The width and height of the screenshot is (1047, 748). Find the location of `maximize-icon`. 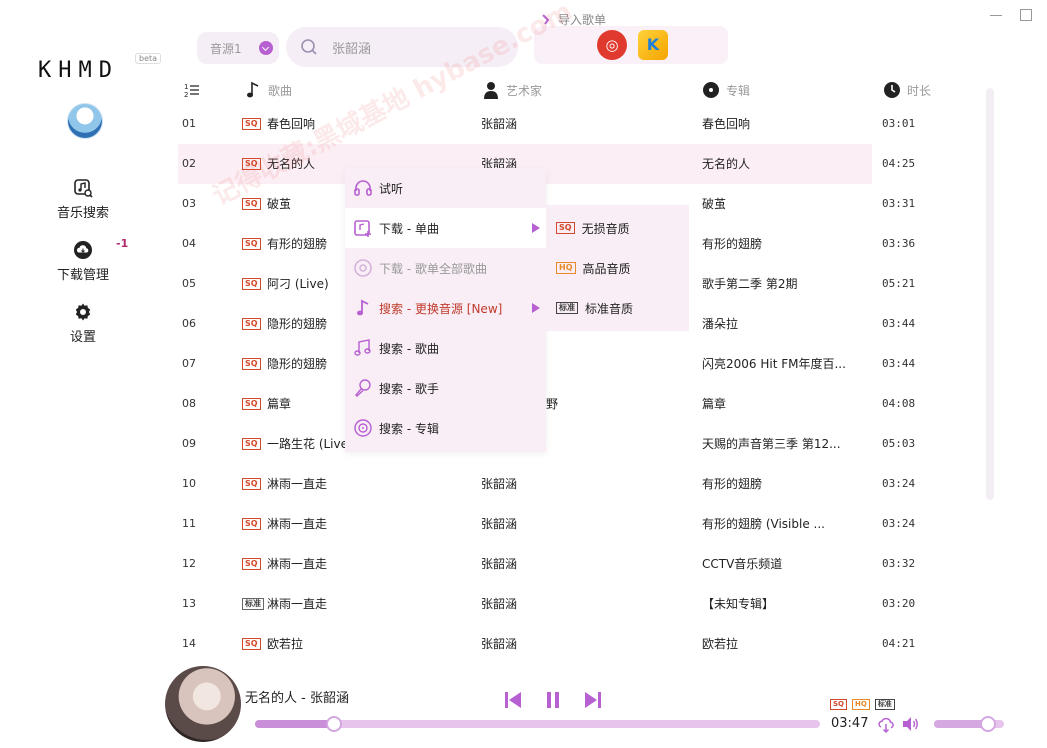

maximize-icon is located at coordinates (1026, 15).